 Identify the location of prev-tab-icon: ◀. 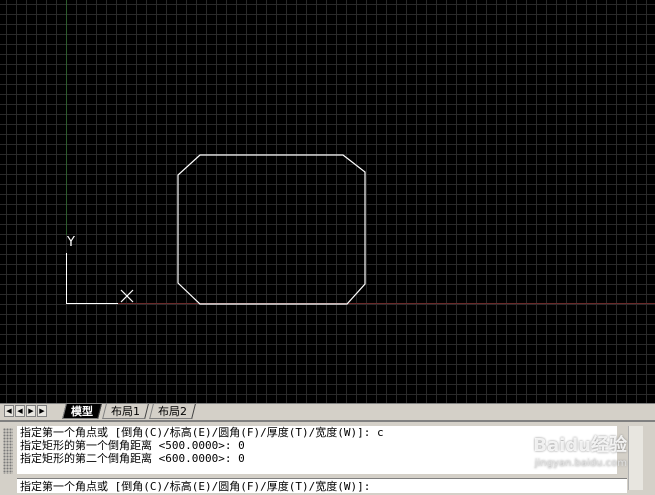
(20, 411).